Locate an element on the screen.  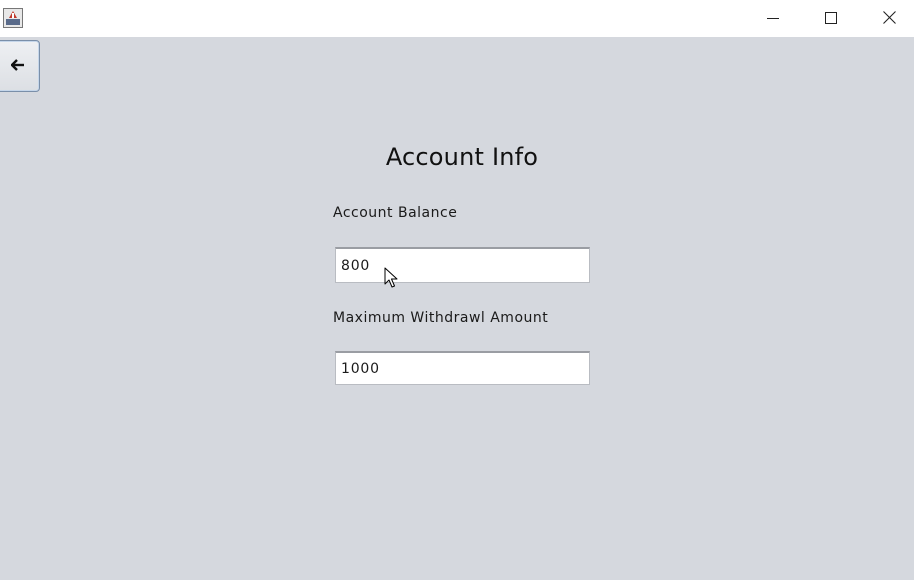
window-titlebar is located at coordinates (457, 18).